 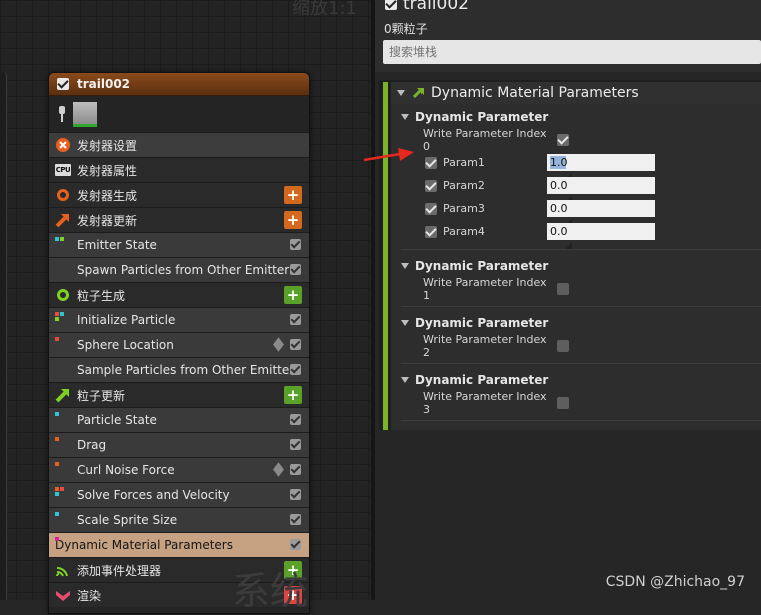 I want to click on drag-spinner-icon, so click(x=568, y=239).